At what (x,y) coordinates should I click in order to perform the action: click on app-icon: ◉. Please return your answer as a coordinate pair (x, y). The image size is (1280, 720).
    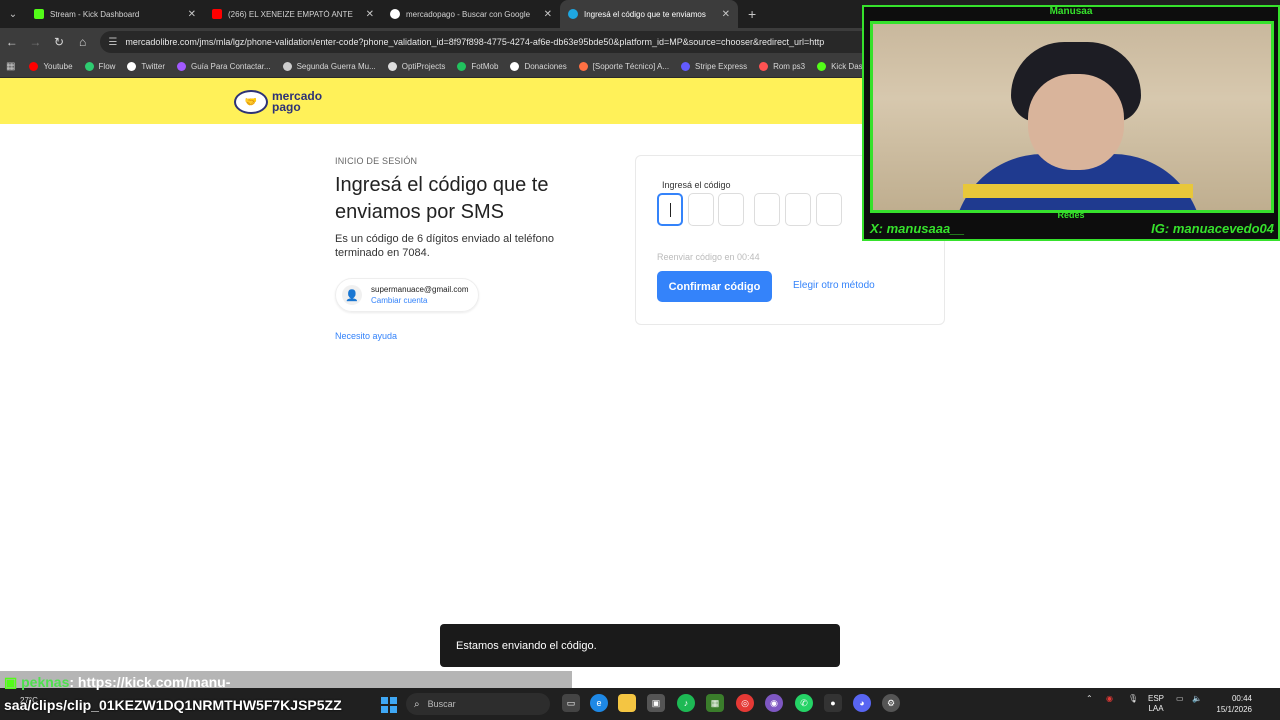
    Looking at the image, I should click on (774, 703).